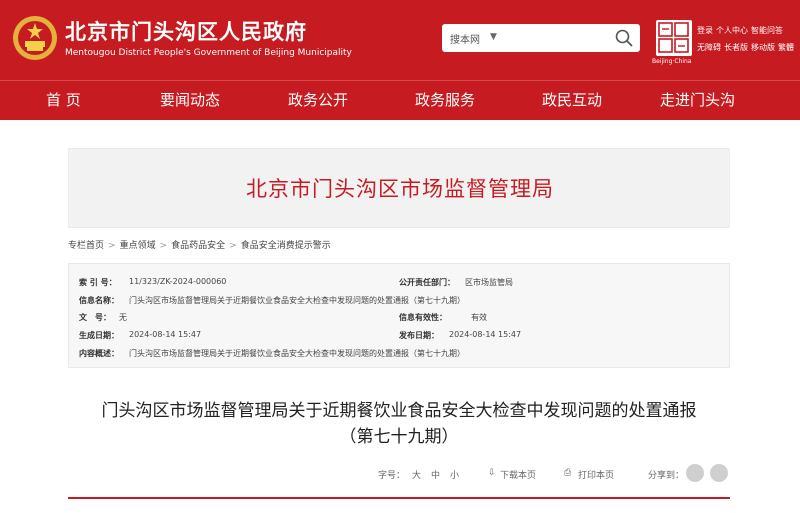 The width and height of the screenshot is (800, 513). What do you see at coordinates (697, 100) in the screenshot?
I see `nav-item-about-mentougou: 走进门头沟` at bounding box center [697, 100].